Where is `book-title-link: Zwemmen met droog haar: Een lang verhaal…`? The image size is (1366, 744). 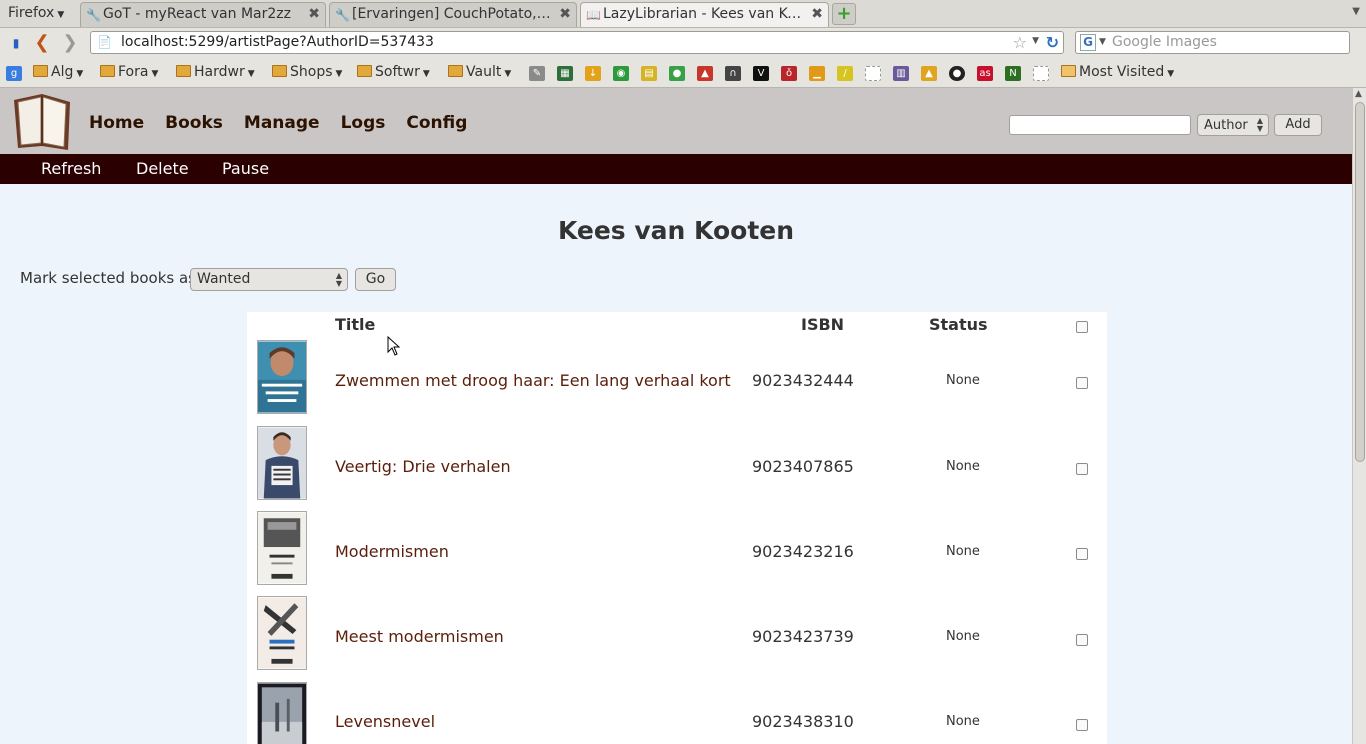
book-title-link: Zwemmen met droog haar: Een lang verhaal… is located at coordinates (533, 380).